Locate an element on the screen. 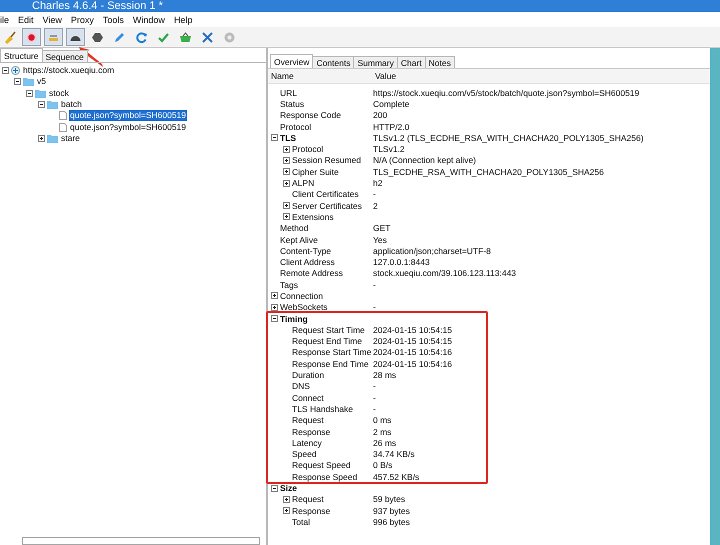 This screenshot has width=720, height=545. field-value: TLSv1.2 is located at coordinates (389, 149).